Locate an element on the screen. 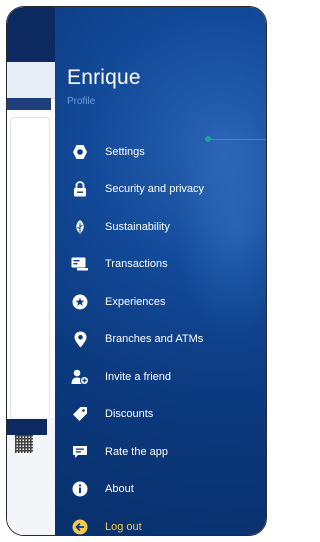  menu-item-log-out: Log out is located at coordinates (160, 521).